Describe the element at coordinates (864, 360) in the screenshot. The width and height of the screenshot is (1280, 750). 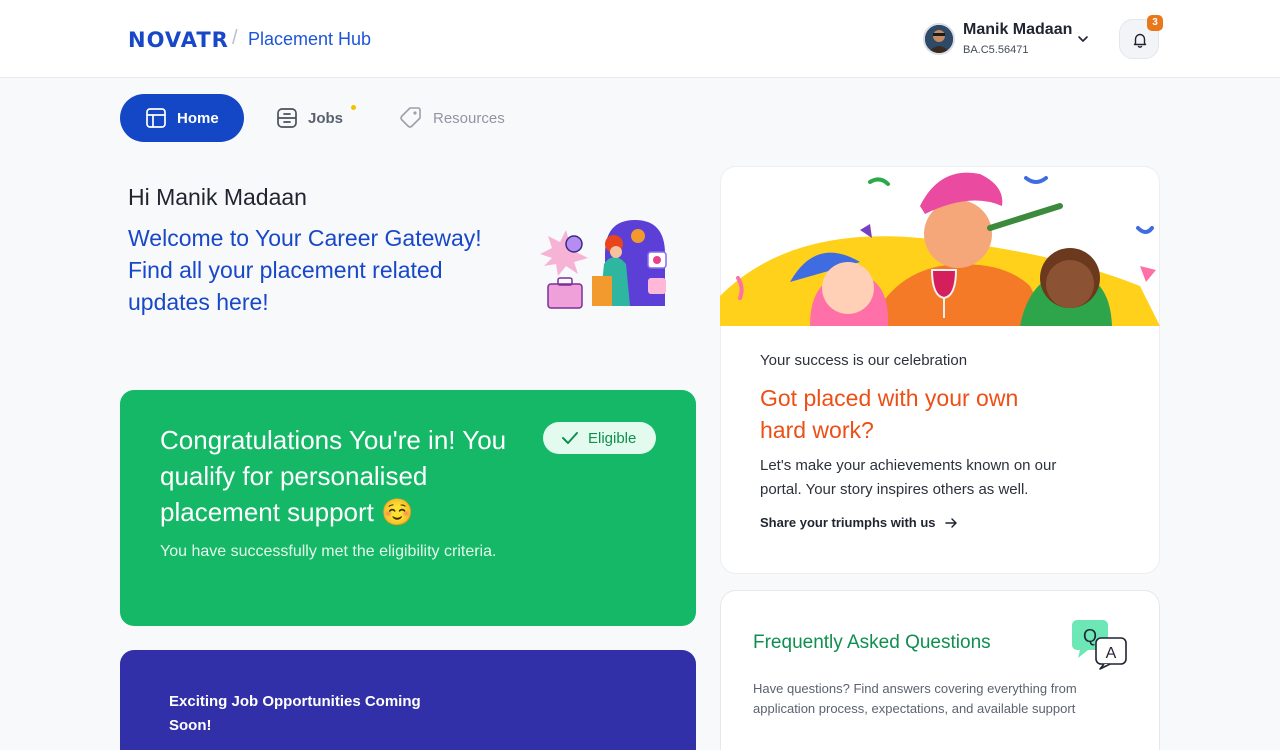
I see `celebration-kicker: Your success is our celebration` at that location.